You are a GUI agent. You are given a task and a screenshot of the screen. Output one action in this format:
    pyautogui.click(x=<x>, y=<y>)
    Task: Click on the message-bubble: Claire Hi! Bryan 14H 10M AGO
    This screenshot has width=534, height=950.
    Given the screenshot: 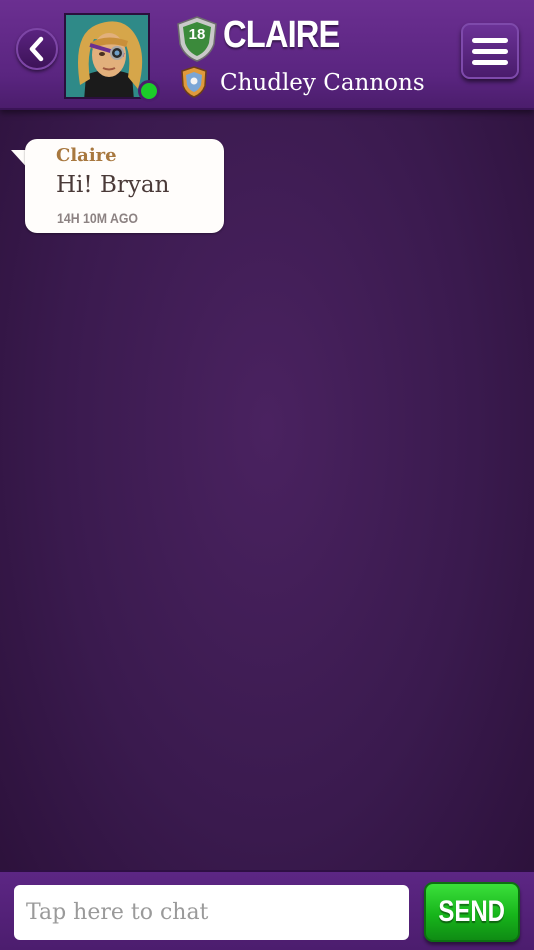 What is the action you would take?
    pyautogui.click(x=124, y=186)
    